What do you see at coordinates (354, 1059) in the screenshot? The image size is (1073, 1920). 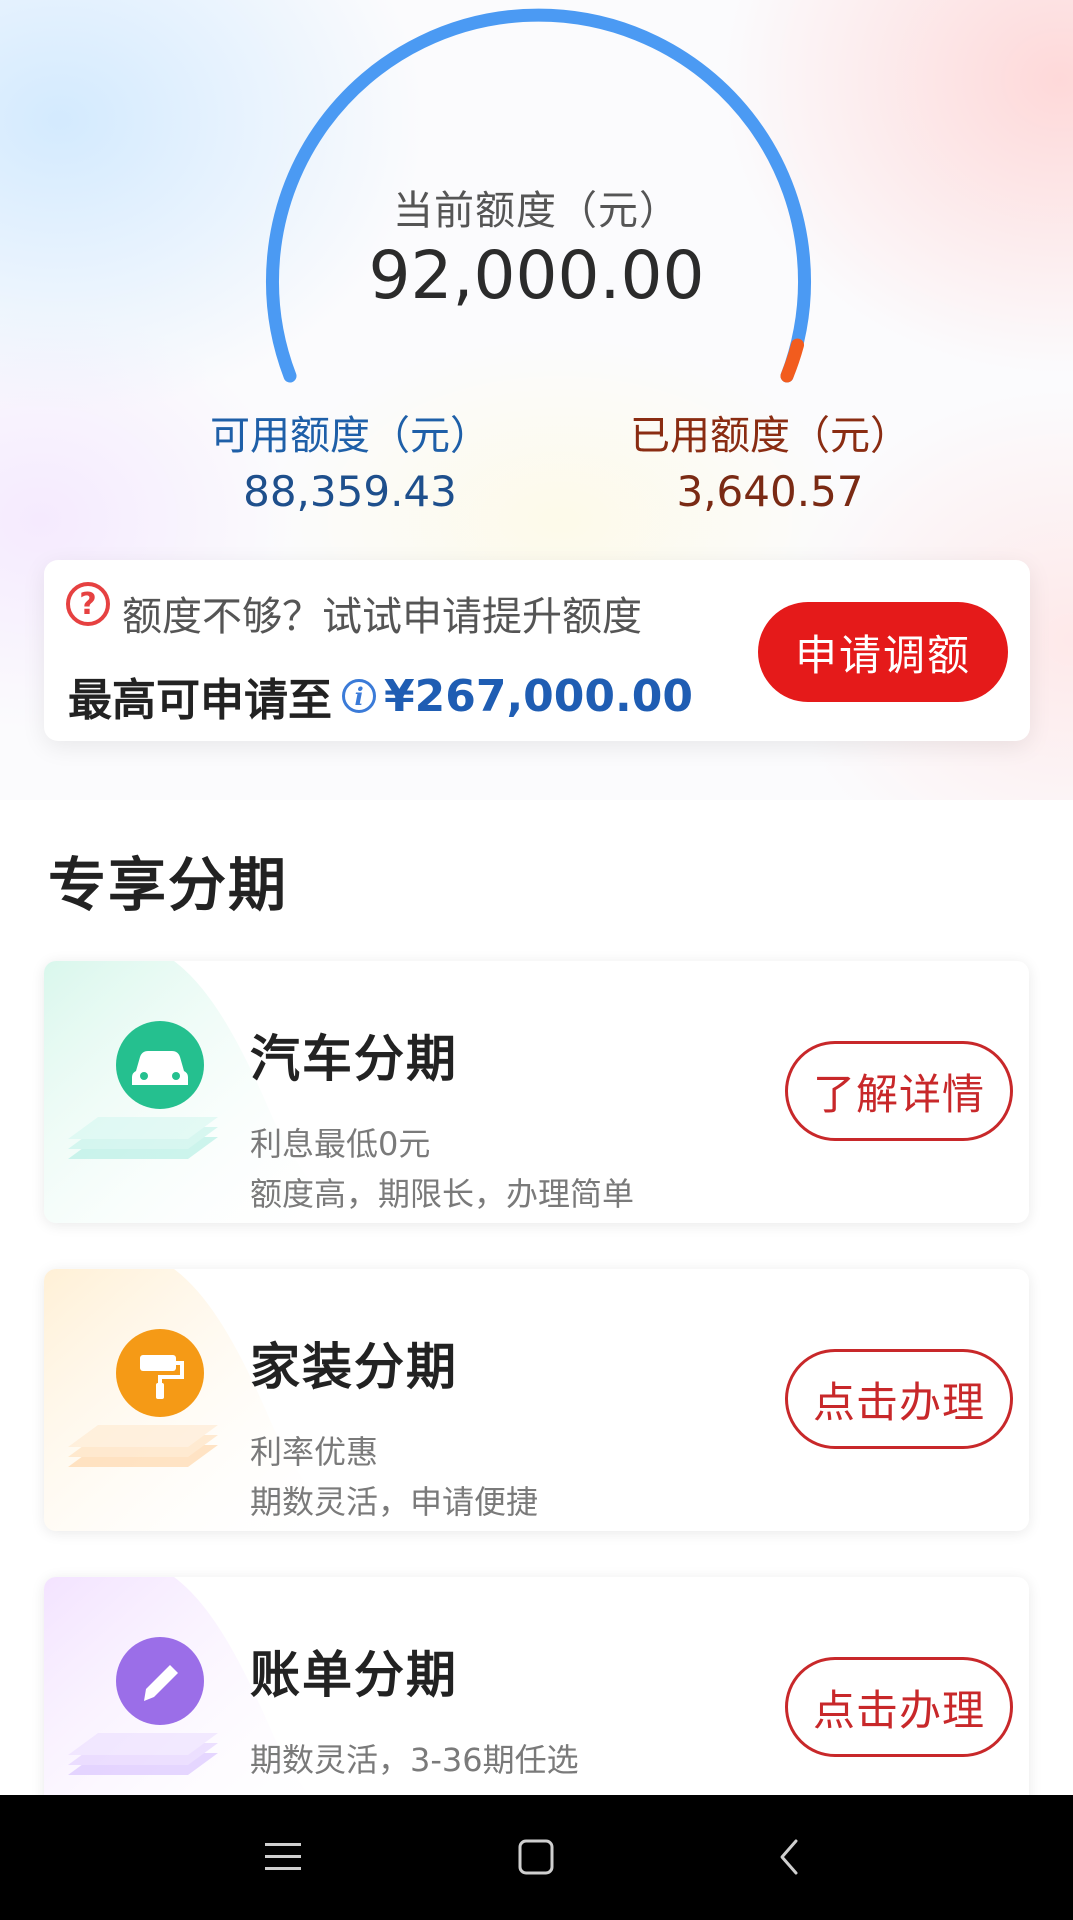 I see `card-title: 汽车分期` at bounding box center [354, 1059].